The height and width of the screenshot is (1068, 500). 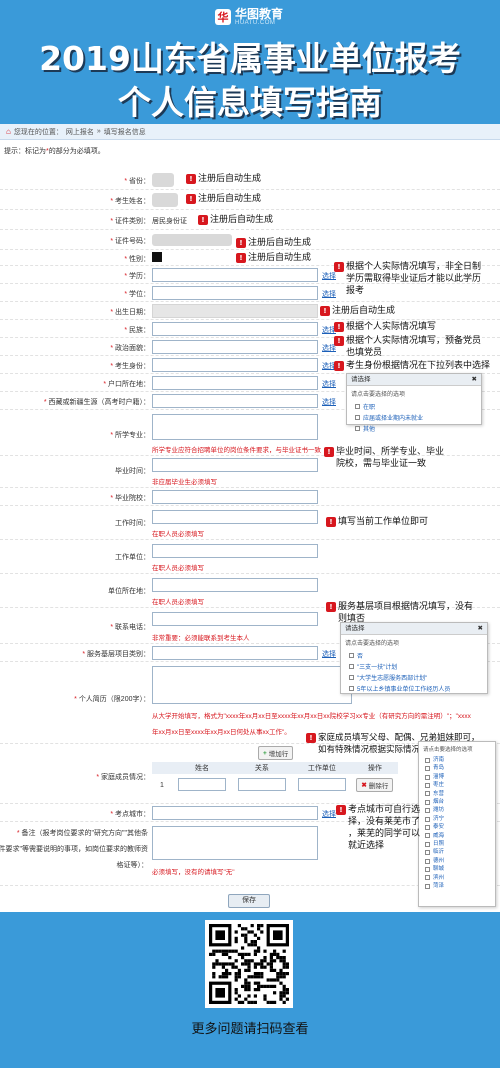 I want to click on birth-input, so click(x=235, y=311).